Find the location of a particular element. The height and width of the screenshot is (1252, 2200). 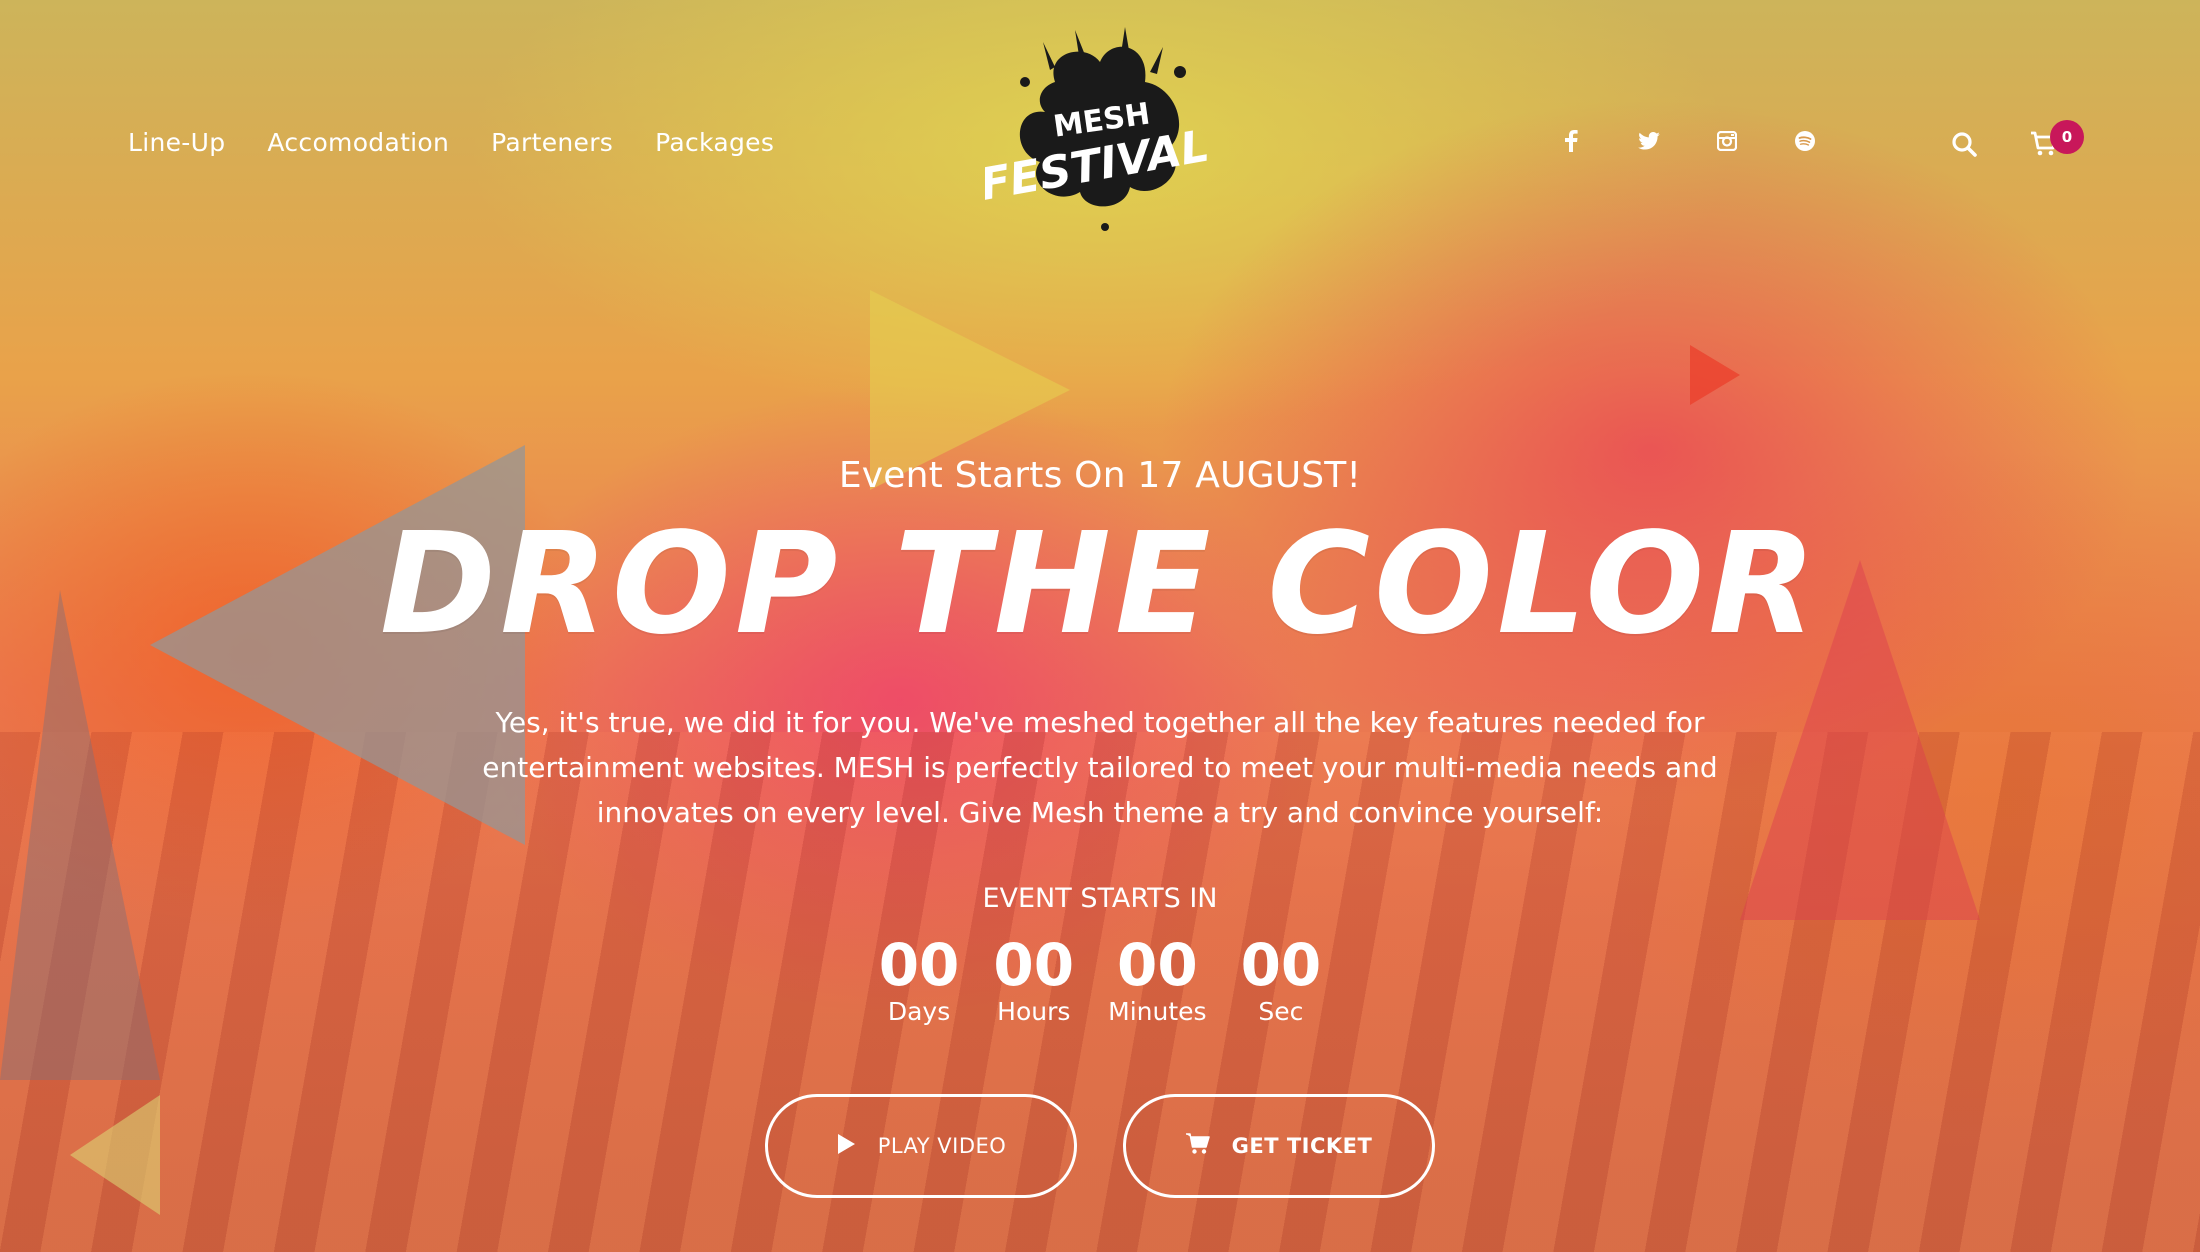

main-nav: Line-Up Accomodation Parteners Packages is located at coordinates (451, 142).